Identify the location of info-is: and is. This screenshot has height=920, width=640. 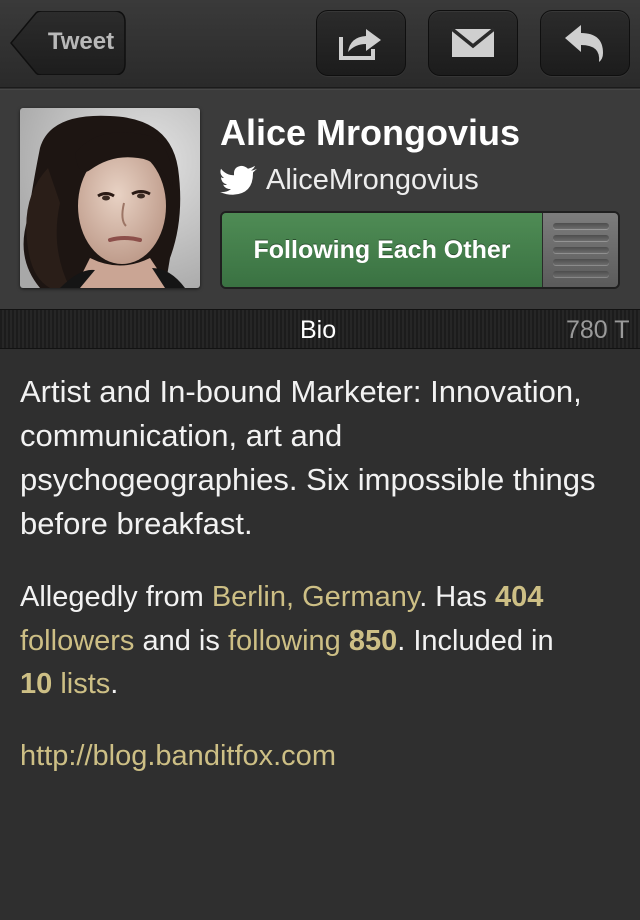
(181, 640).